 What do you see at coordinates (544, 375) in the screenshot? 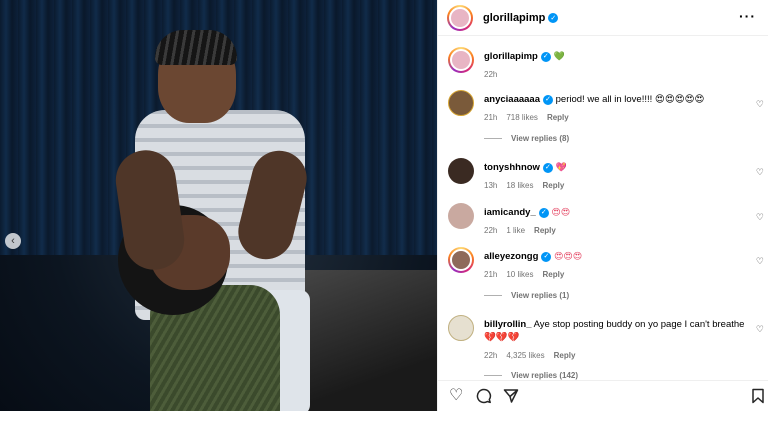
I see `view-replies-text: View replies (142)` at bounding box center [544, 375].